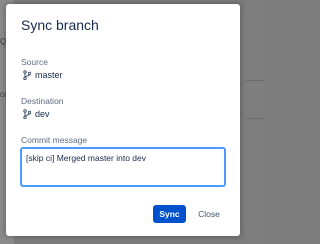  I want to click on commit-message-input: [skip ci] Merged master into dev, so click(123, 167).